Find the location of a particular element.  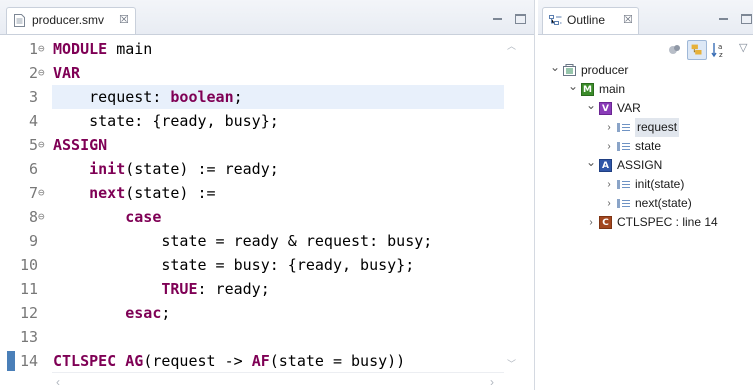

tree-item: › init(state) is located at coordinates (645, 184).